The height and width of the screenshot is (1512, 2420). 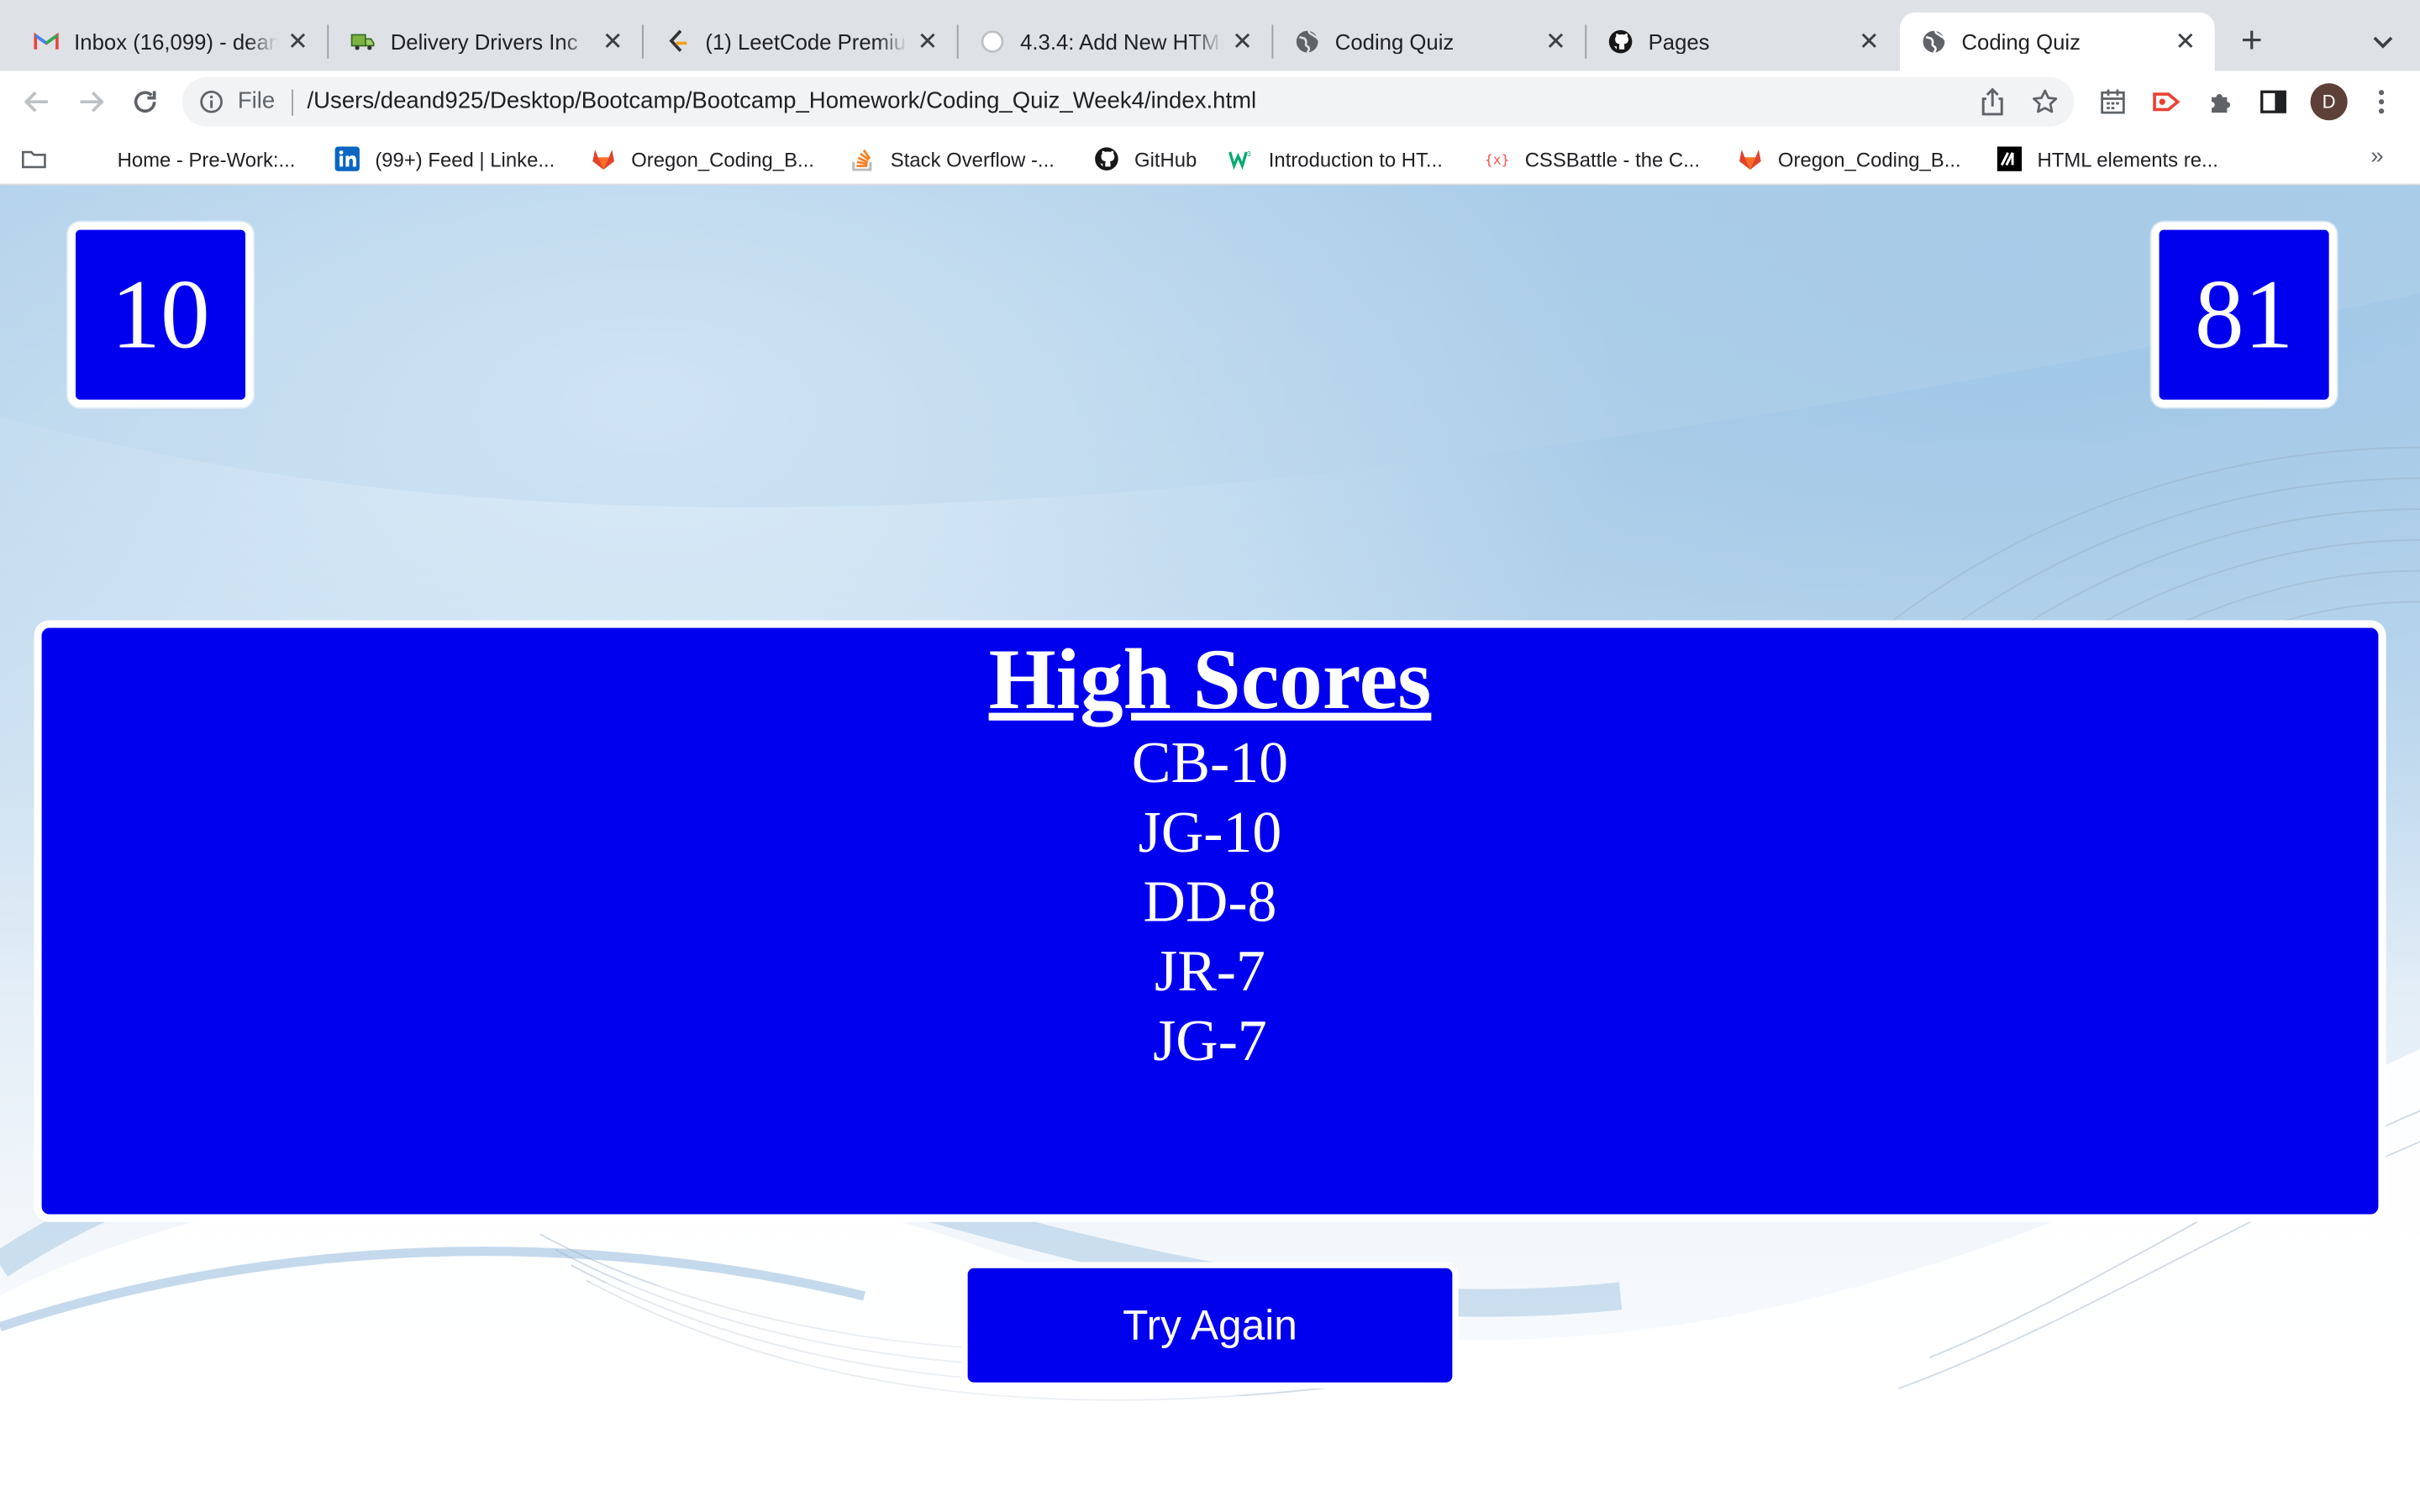 What do you see at coordinates (863, 158) in the screenshot?
I see `stackoverflow-icon` at bounding box center [863, 158].